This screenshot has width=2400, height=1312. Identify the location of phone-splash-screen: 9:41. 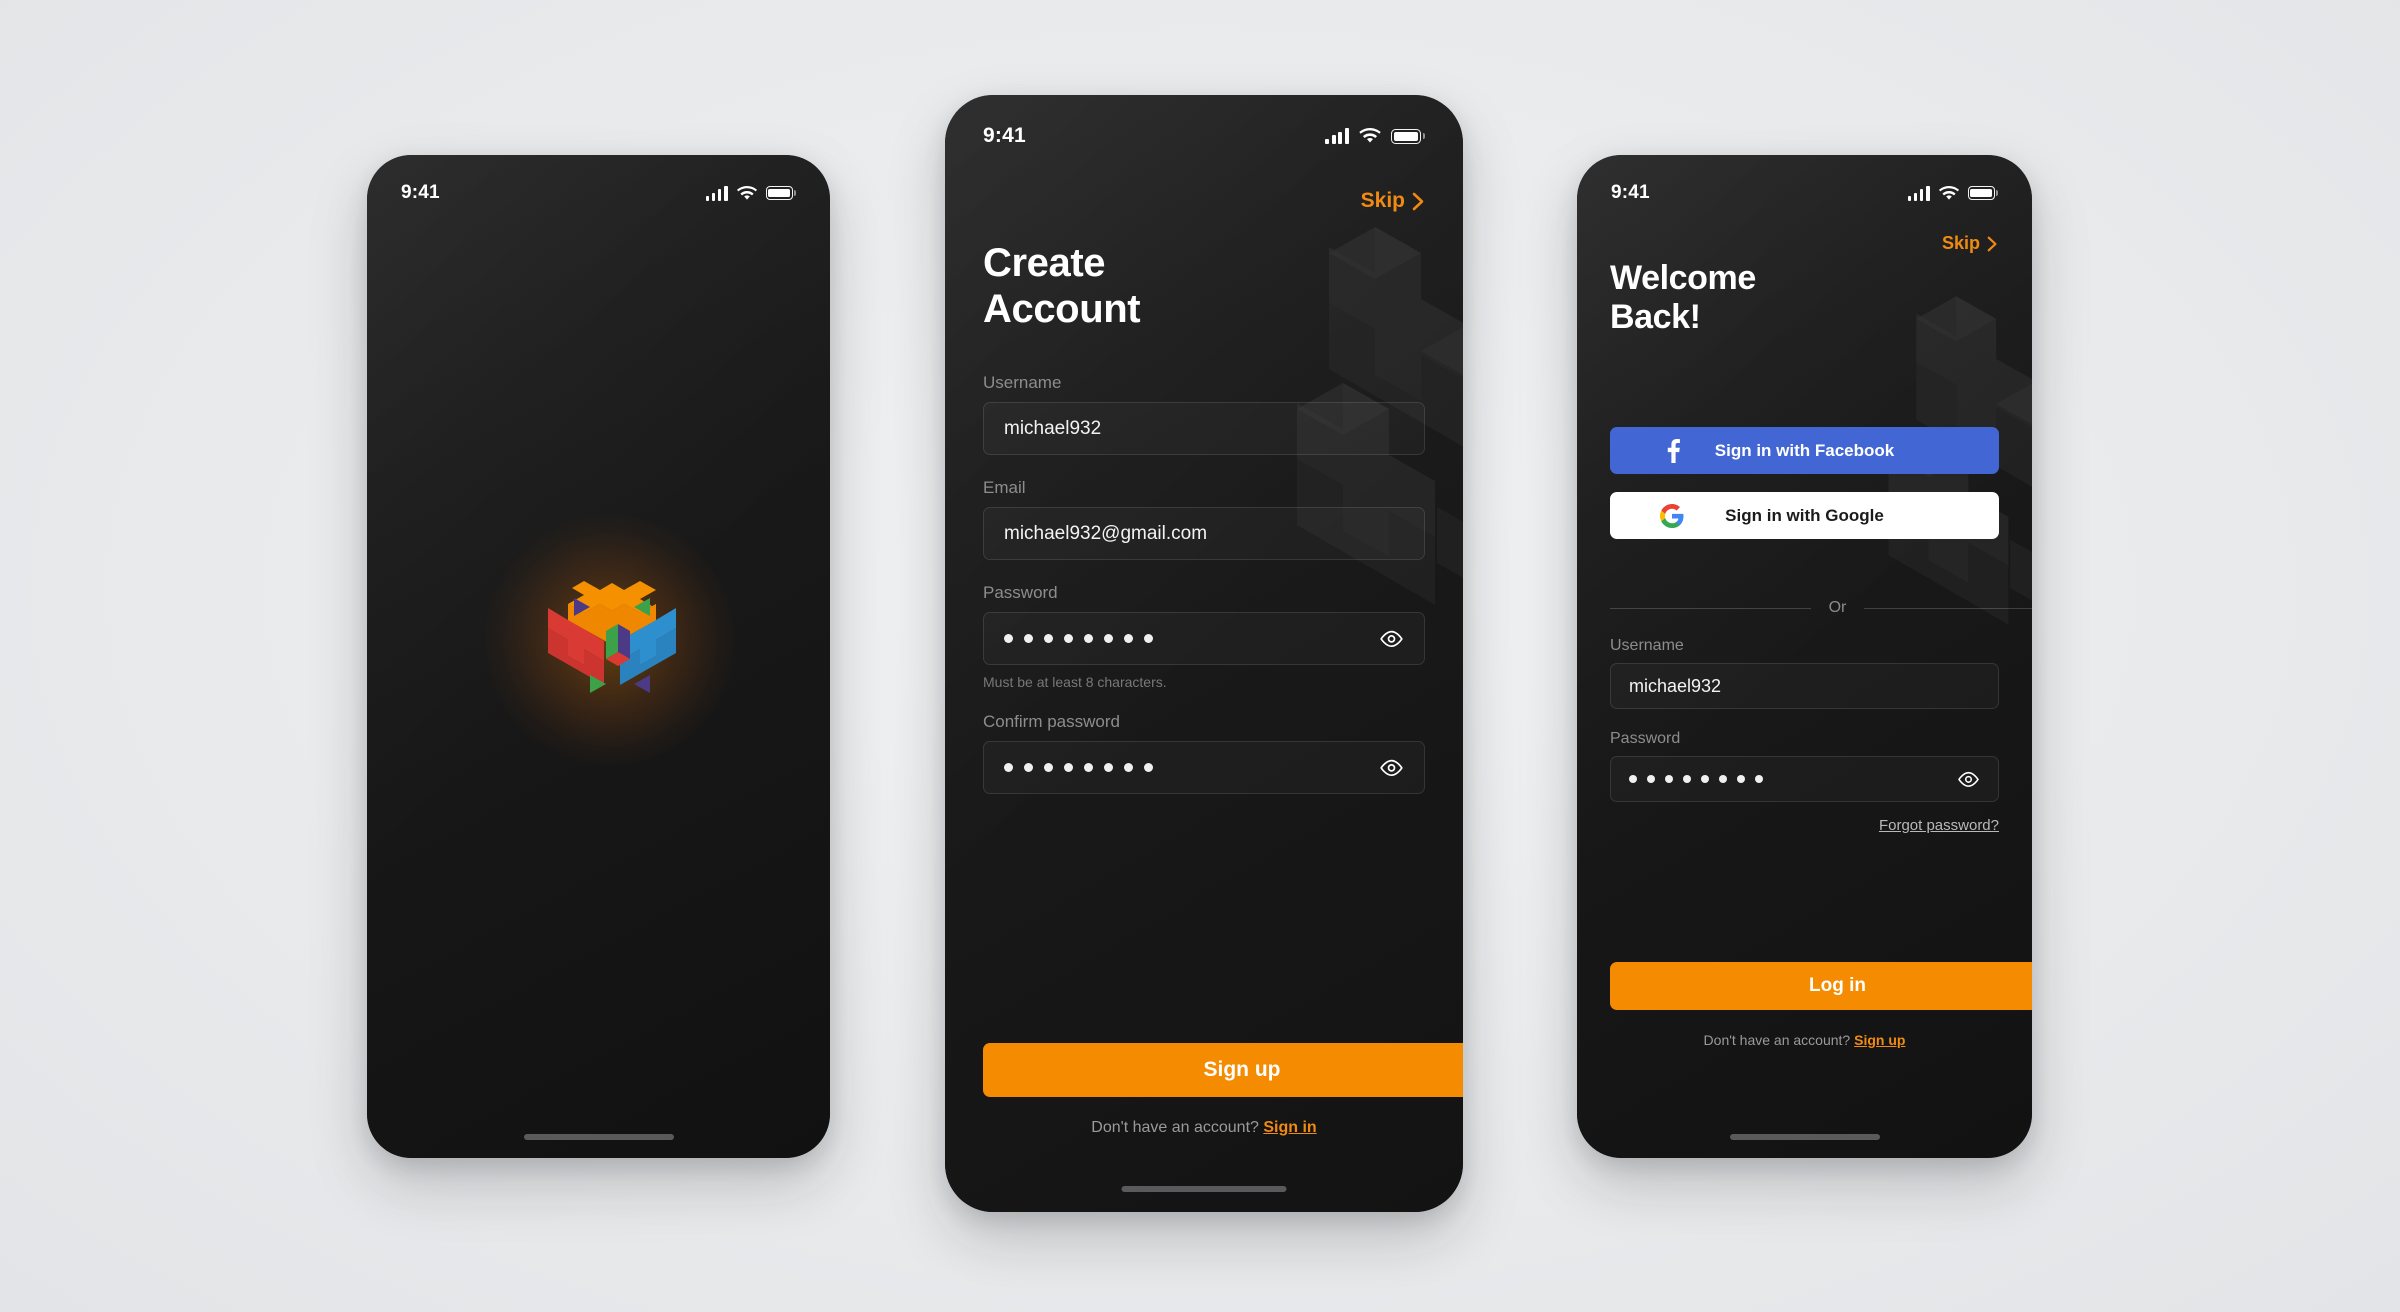
(598, 656).